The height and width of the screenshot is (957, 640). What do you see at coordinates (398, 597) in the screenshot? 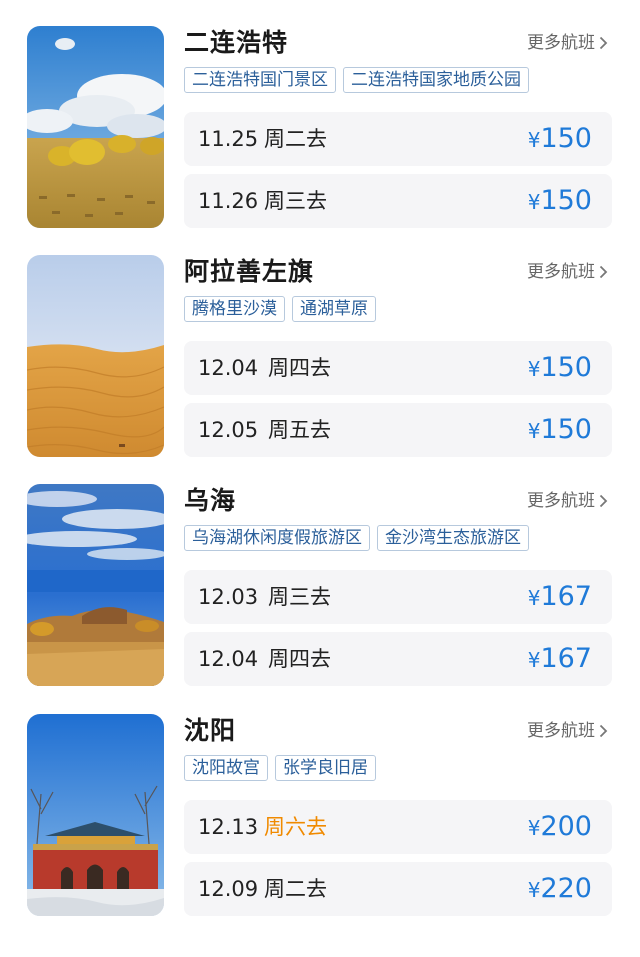
I see `flight-row: 12.03 周三去 ¥167` at bounding box center [398, 597].